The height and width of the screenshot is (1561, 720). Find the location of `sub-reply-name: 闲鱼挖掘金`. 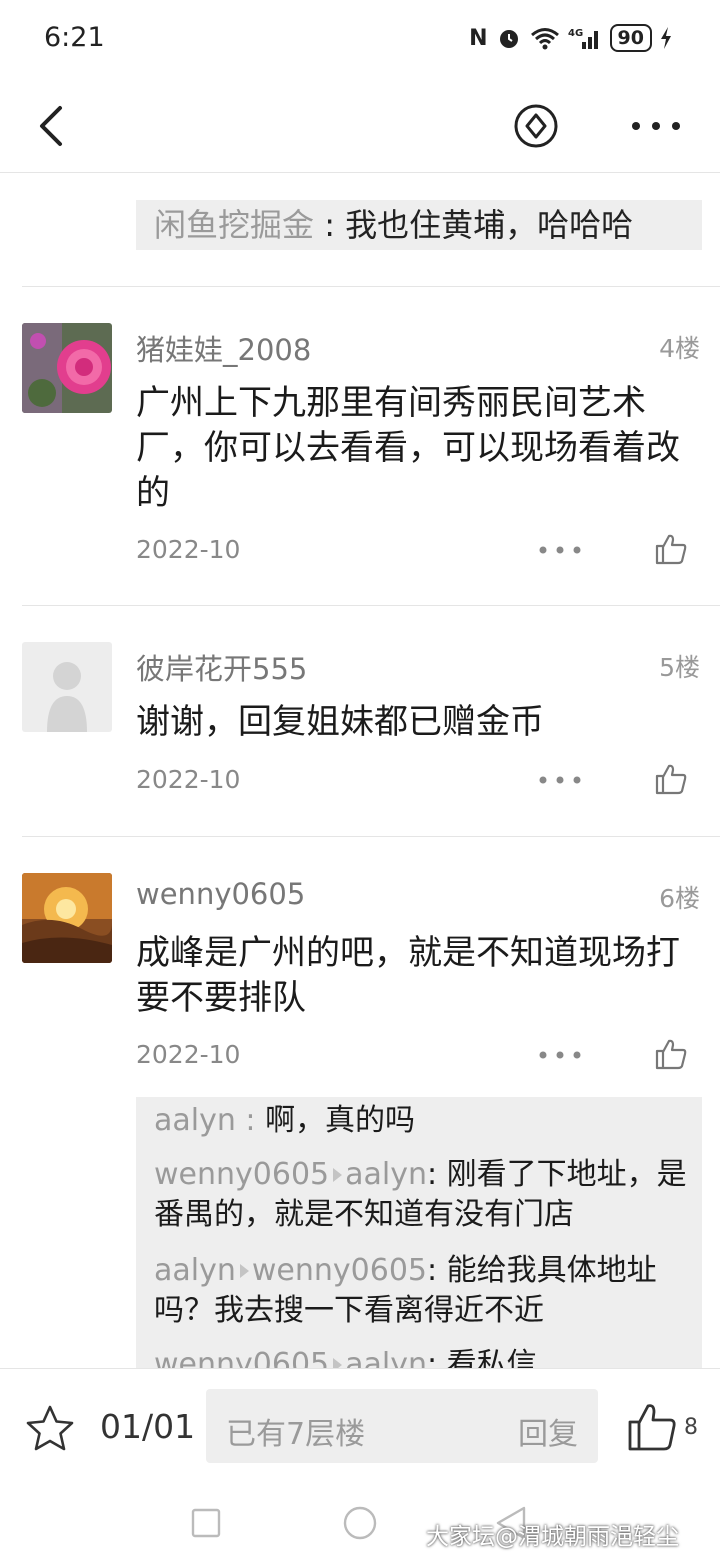

sub-reply-name: 闲鱼挖掘金 is located at coordinates (234, 225).